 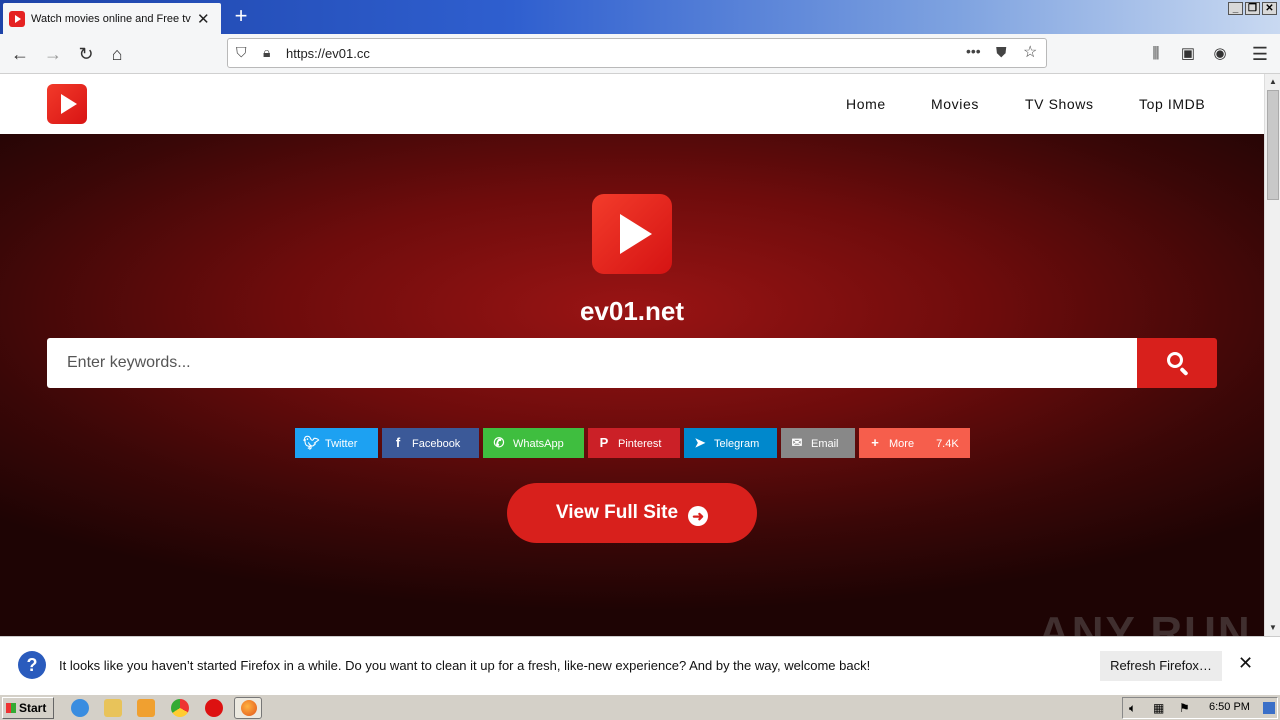 I want to click on nav-top-imdb-link: Top IMDB, so click(x=1172, y=104).